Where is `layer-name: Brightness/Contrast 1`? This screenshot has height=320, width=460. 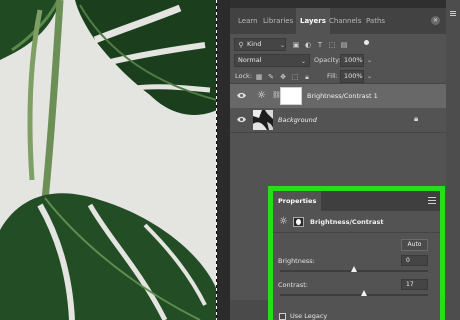 layer-name: Brightness/Contrast 1 is located at coordinates (342, 96).